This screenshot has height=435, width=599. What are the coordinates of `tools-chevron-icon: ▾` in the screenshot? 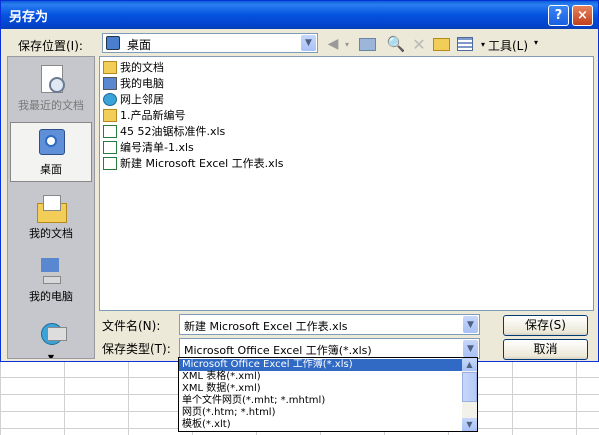 It's located at (536, 42).